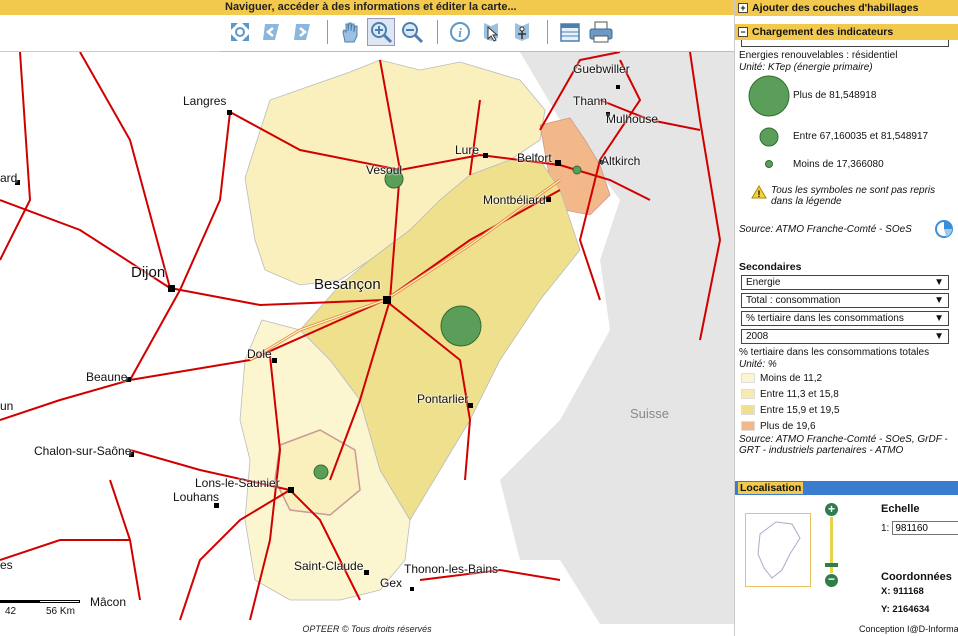 Image resolution: width=958 pixels, height=636 pixels. Describe the element at coordinates (570, 32) in the screenshot. I see `table-button` at that location.